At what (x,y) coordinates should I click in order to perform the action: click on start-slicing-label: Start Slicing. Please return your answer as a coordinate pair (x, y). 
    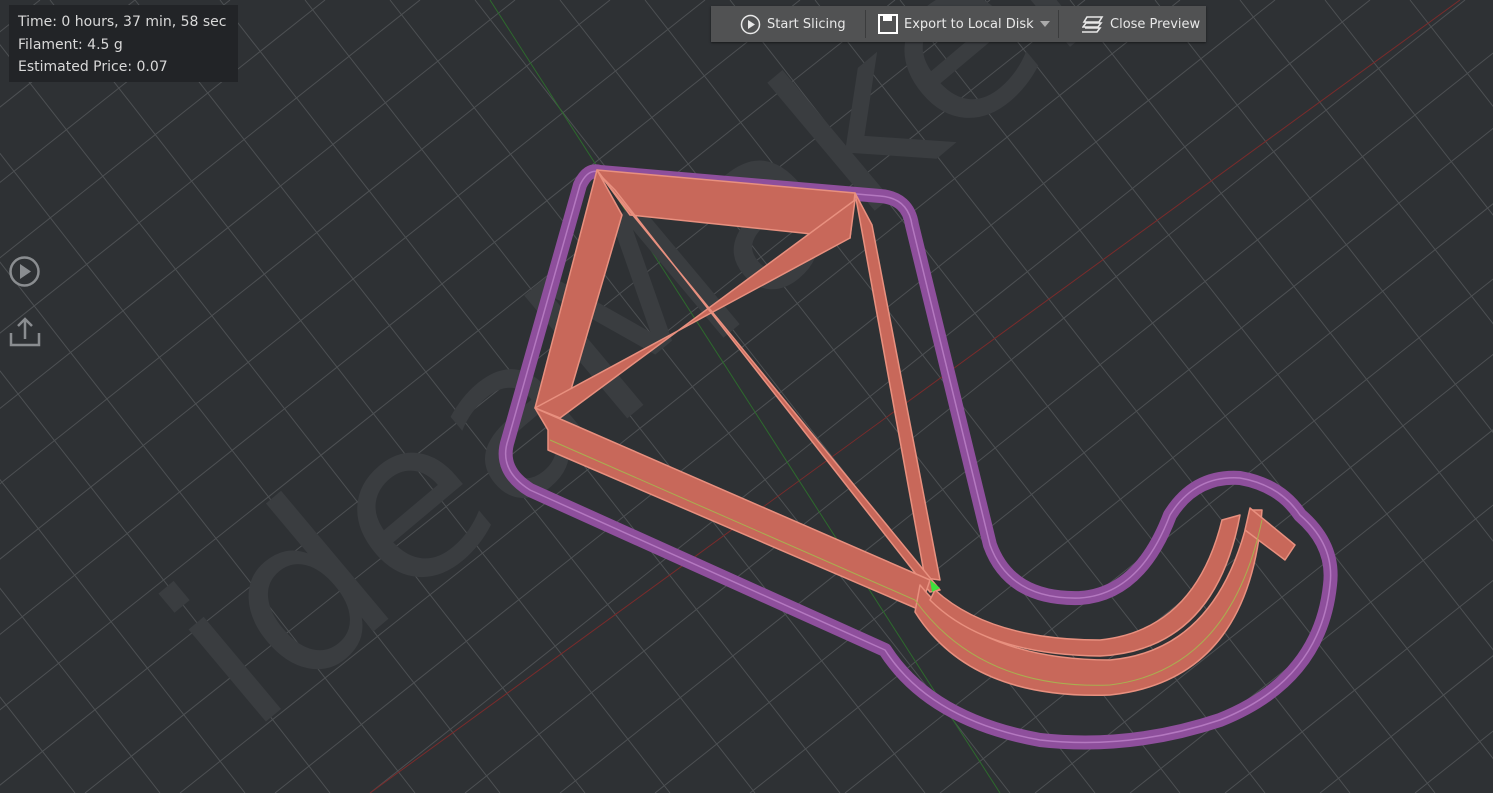
    Looking at the image, I should click on (806, 24).